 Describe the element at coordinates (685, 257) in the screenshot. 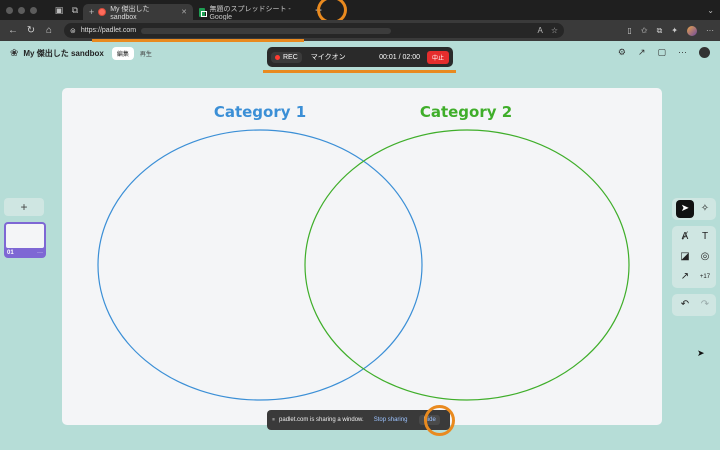

I see `sticky-note-icon: ◪` at that location.